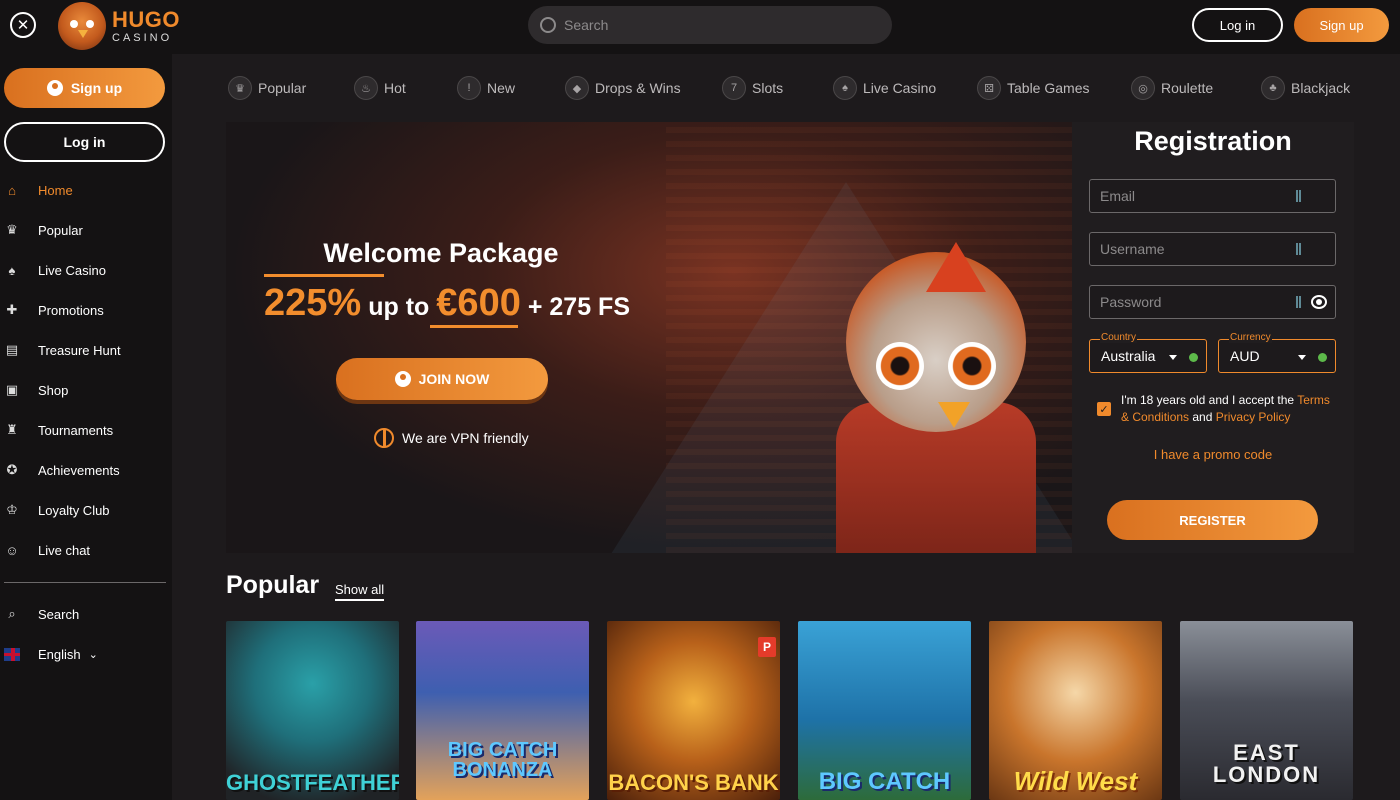 This screenshot has width=1400, height=800. Describe the element at coordinates (85, 582) in the screenshot. I see `sidebar-divider` at that location.